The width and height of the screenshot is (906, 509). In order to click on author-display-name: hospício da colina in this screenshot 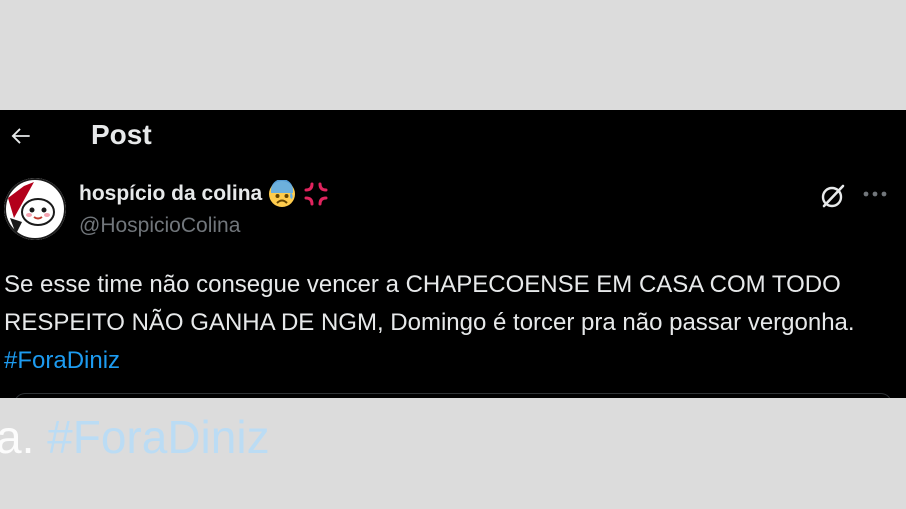, I will do `click(170, 194)`.